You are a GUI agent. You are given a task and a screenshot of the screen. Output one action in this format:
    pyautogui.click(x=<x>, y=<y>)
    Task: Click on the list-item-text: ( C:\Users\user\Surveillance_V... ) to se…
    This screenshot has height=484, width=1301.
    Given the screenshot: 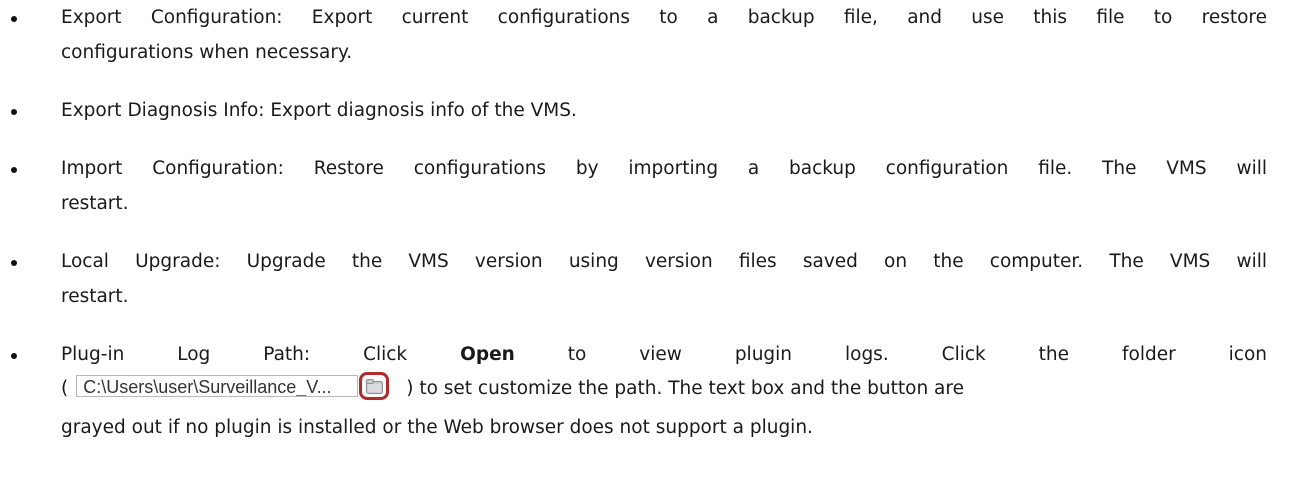 What is the action you would take?
    pyautogui.click(x=664, y=389)
    